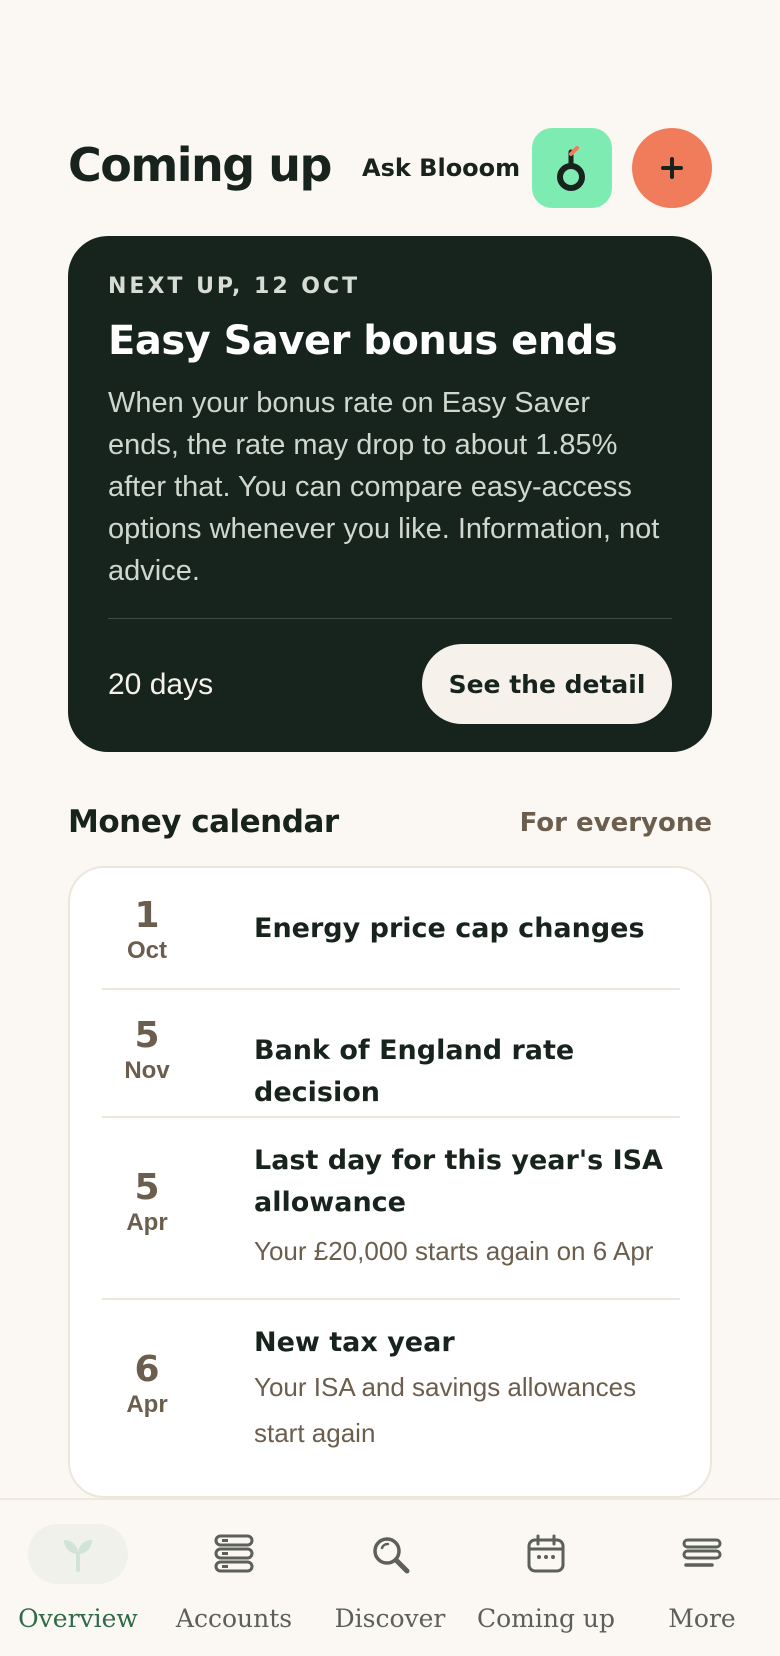 The height and width of the screenshot is (1656, 780). I want to click on event-day: 1, so click(147, 915).